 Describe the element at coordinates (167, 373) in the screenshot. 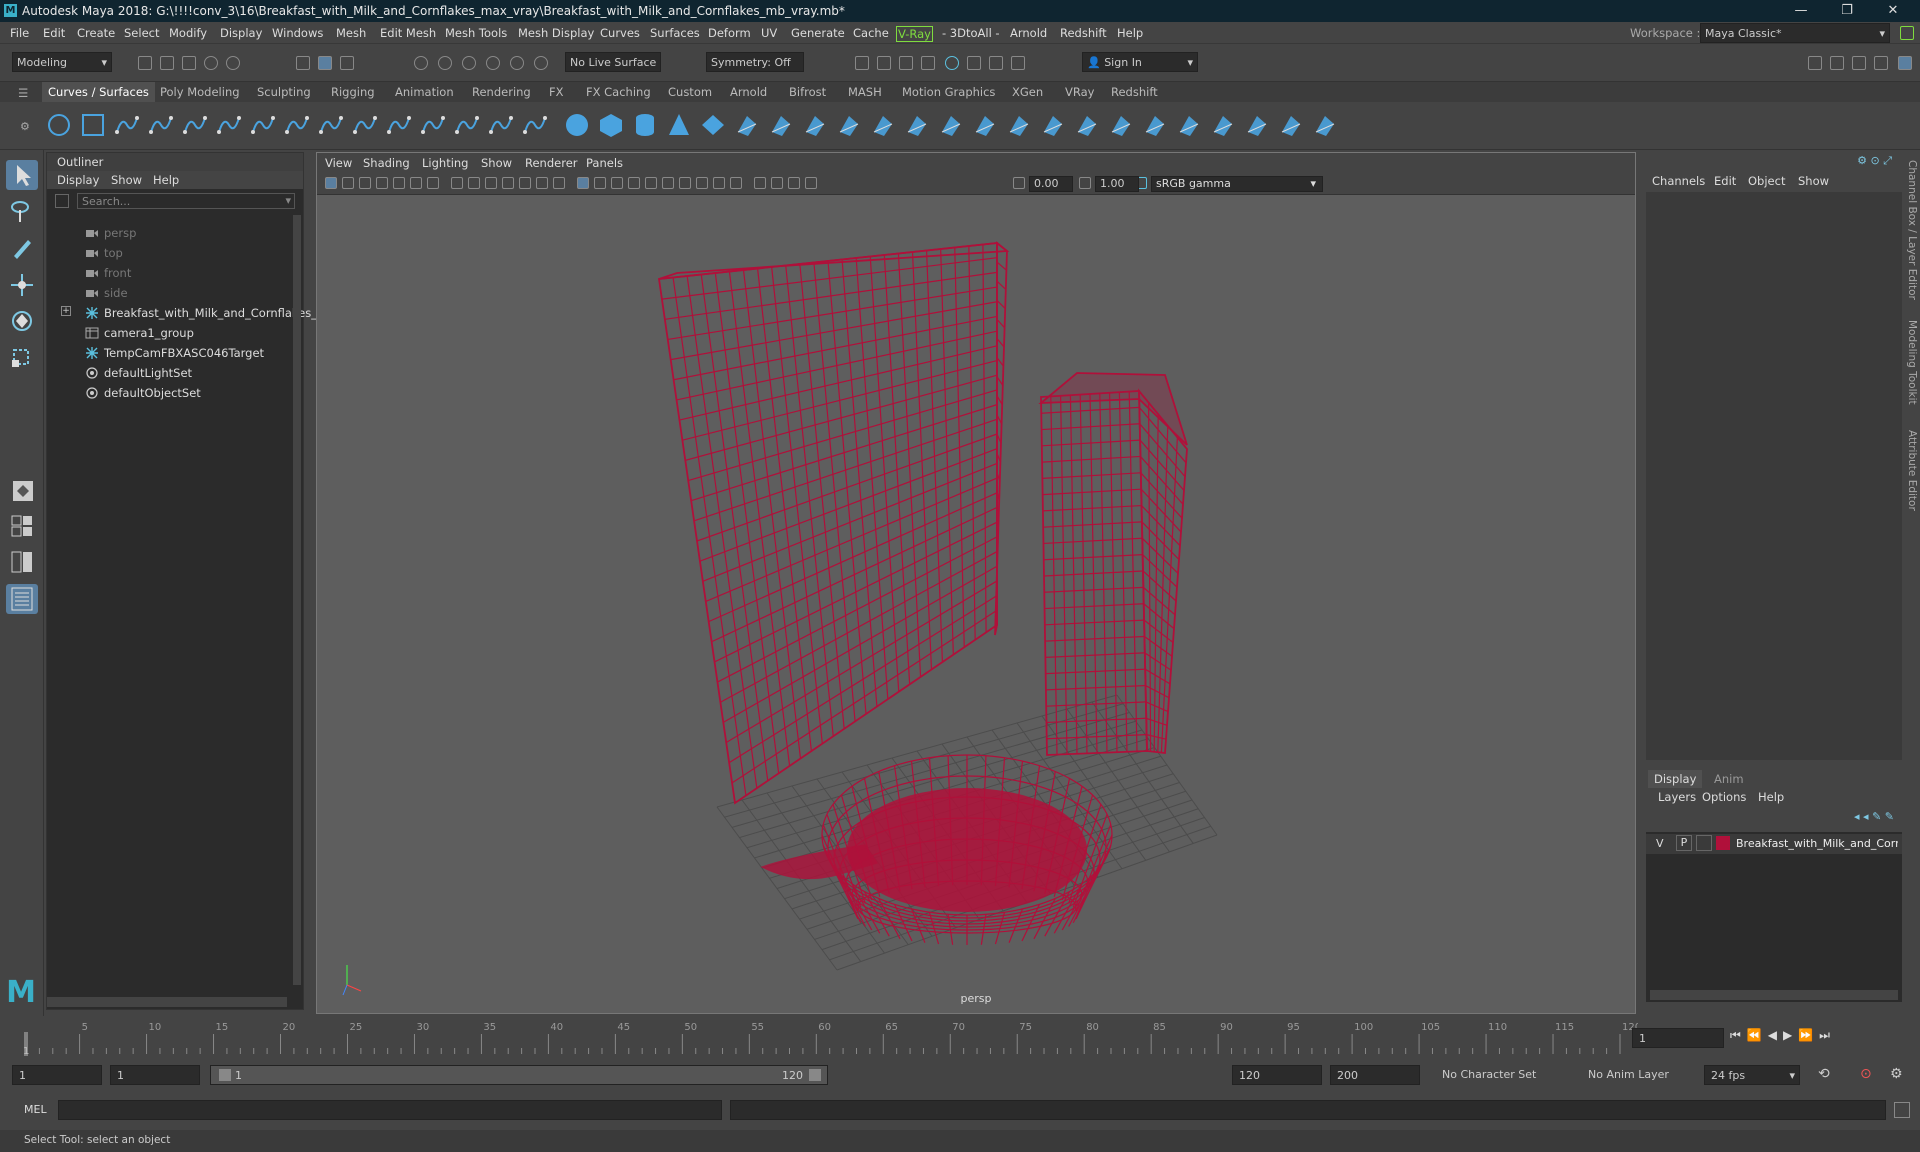

I see `outliner-item: defaultLightSet` at that location.